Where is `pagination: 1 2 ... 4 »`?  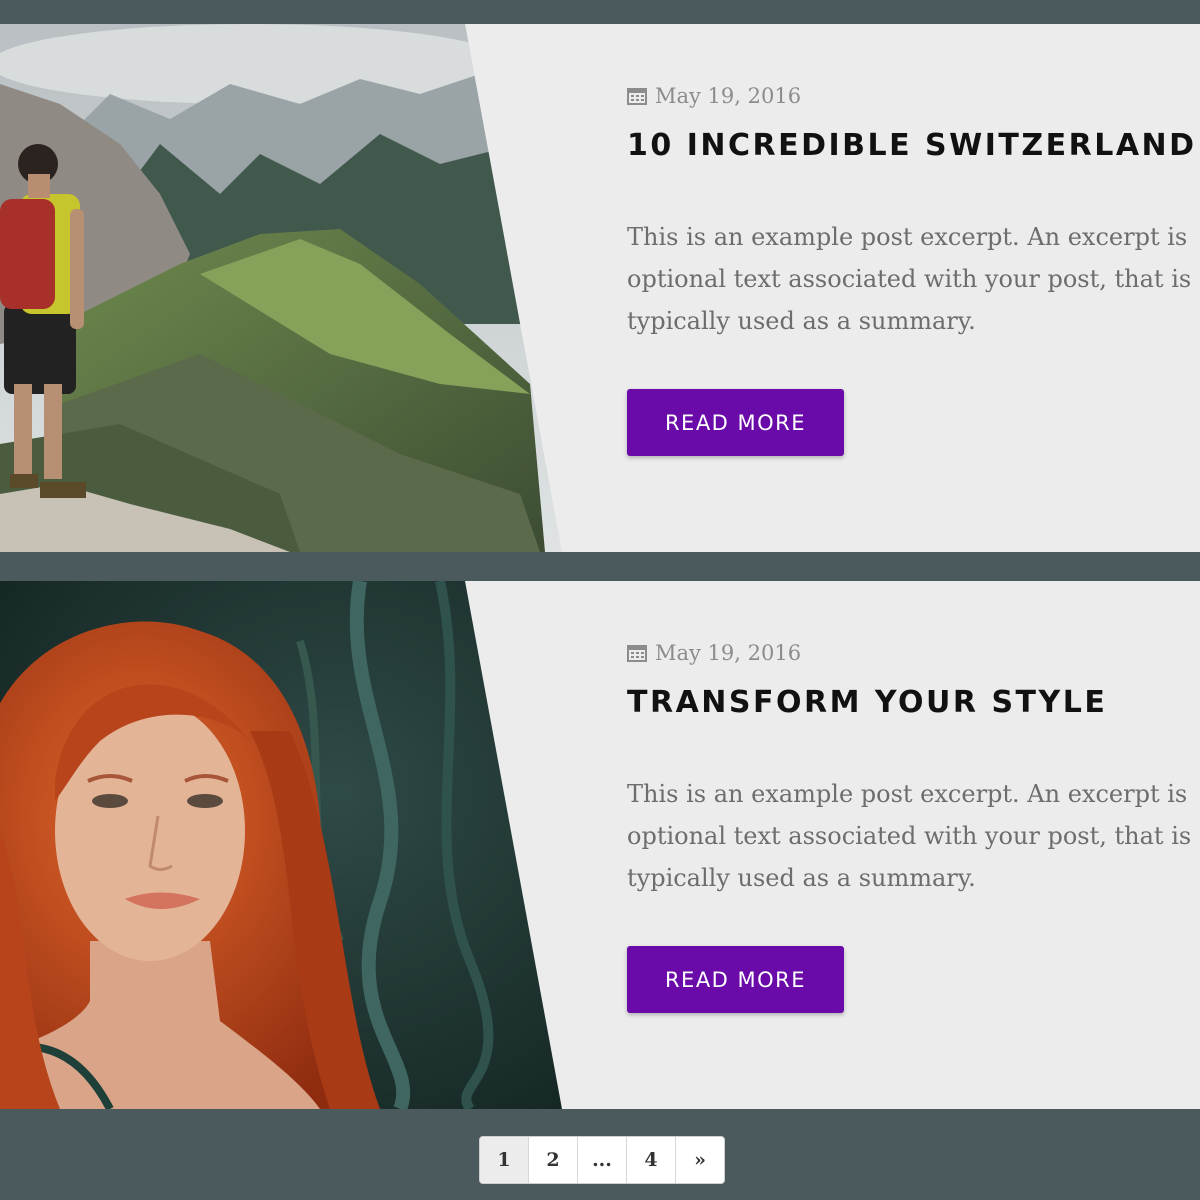
pagination: 1 2 ... 4 » is located at coordinates (602, 1160).